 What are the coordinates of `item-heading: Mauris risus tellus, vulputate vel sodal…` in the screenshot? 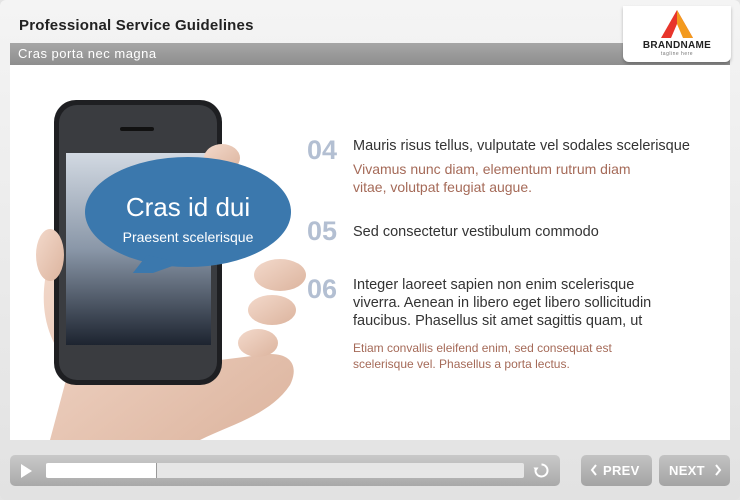 It's located at (521, 146).